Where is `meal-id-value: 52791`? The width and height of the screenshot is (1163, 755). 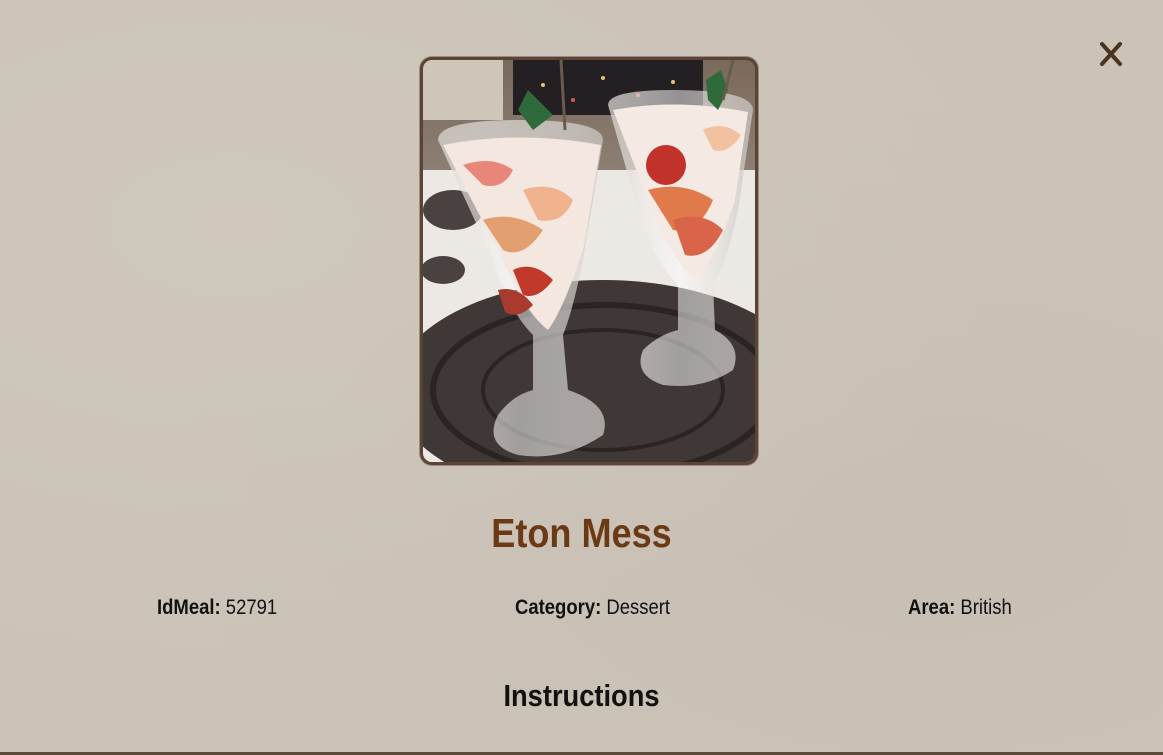 meal-id-value: 52791 is located at coordinates (251, 607).